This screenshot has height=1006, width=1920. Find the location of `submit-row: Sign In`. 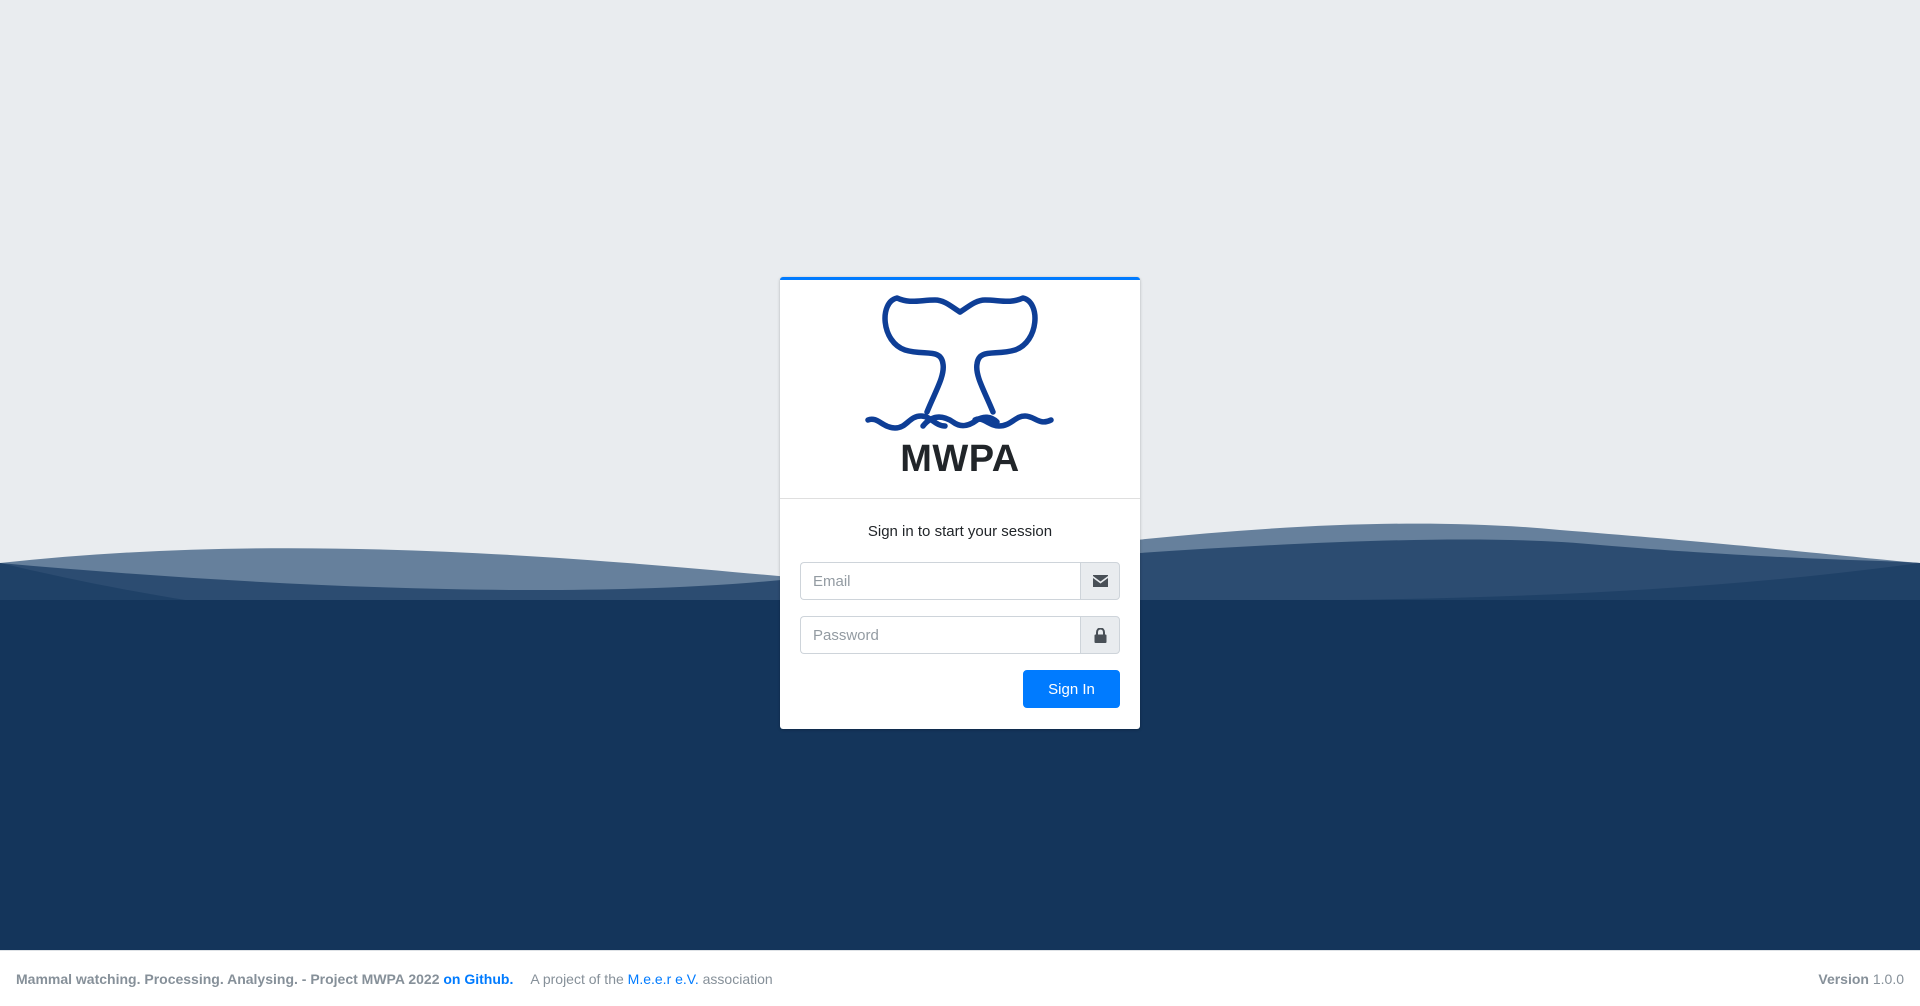

submit-row: Sign In is located at coordinates (960, 689).